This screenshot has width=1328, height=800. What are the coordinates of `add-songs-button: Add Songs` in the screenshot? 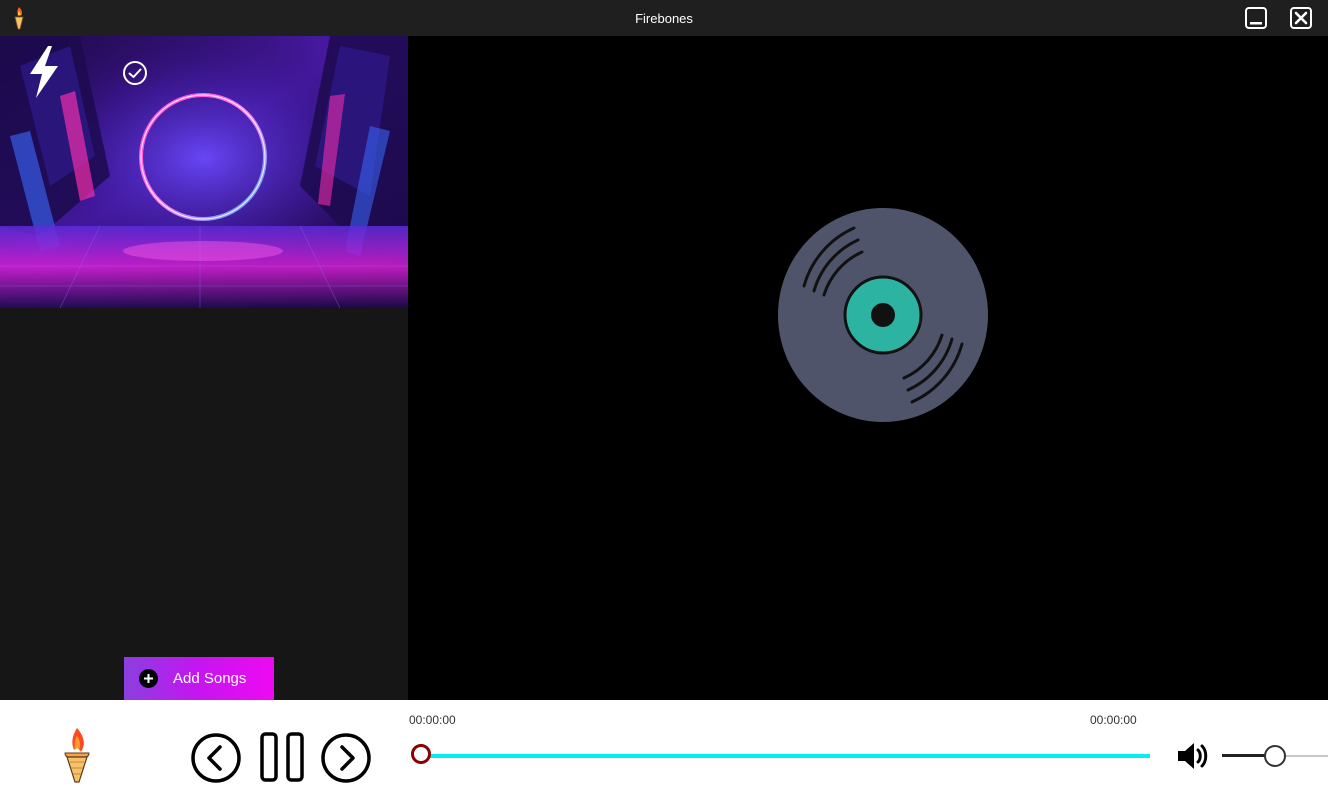 It's located at (199, 678).